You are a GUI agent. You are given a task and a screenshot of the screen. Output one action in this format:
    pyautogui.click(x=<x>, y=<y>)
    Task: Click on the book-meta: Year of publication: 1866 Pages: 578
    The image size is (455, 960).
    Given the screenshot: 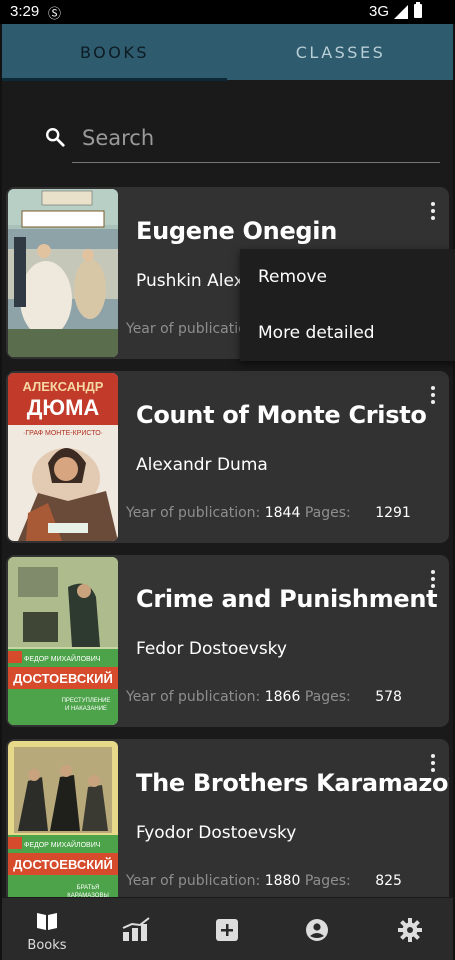 What is the action you would take?
    pyautogui.click(x=264, y=697)
    